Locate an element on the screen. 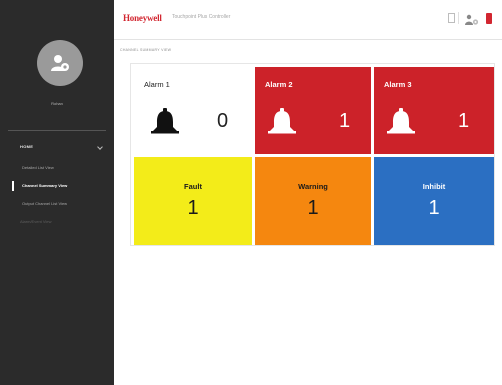  alarm-3-tile: Alarm 3 1 is located at coordinates (434, 110).